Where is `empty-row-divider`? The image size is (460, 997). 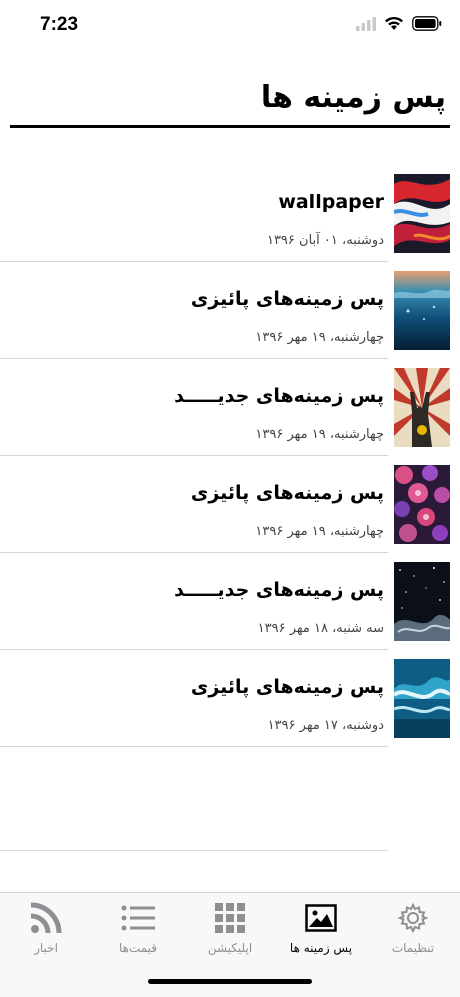 empty-row-divider is located at coordinates (194, 850).